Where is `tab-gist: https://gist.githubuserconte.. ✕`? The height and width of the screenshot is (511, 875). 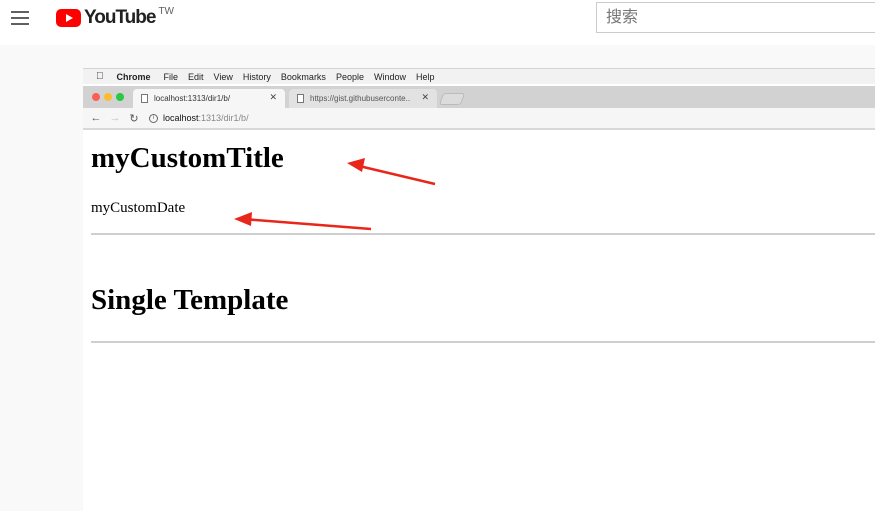
tab-gist: https://gist.githubuserconte.. ✕ is located at coordinates (363, 98).